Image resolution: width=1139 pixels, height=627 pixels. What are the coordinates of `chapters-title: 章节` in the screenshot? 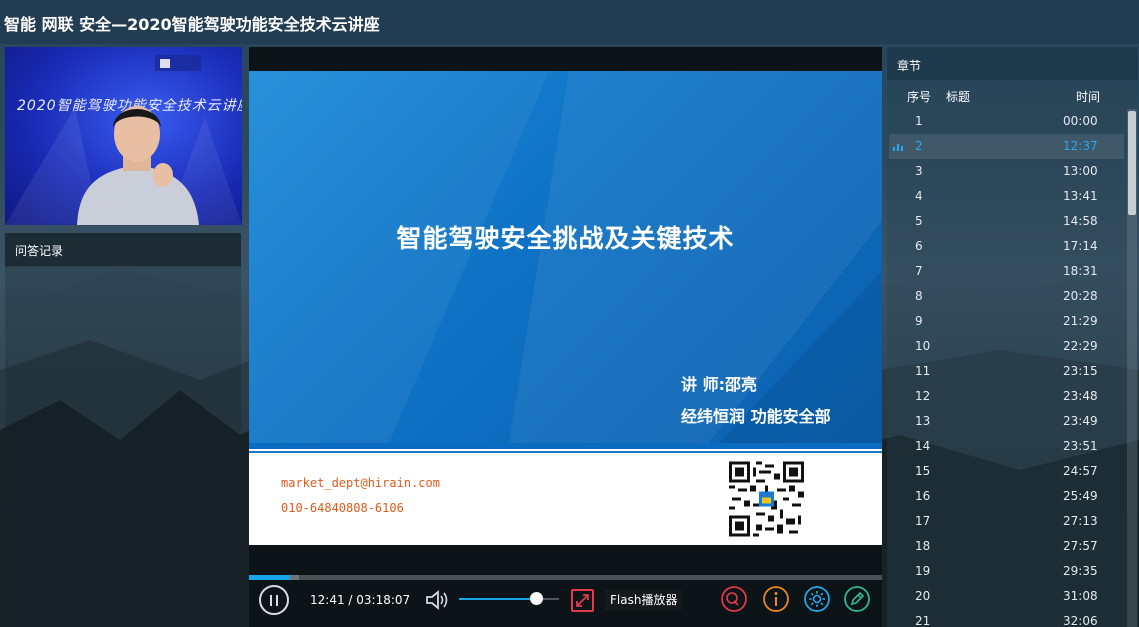 It's located at (909, 66).